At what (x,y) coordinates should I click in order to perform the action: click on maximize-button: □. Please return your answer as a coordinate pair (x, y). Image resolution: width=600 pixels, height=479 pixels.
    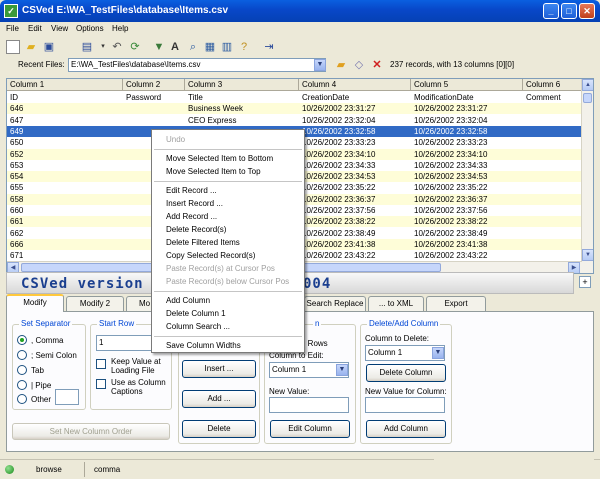
    Looking at the image, I should click on (569, 11).